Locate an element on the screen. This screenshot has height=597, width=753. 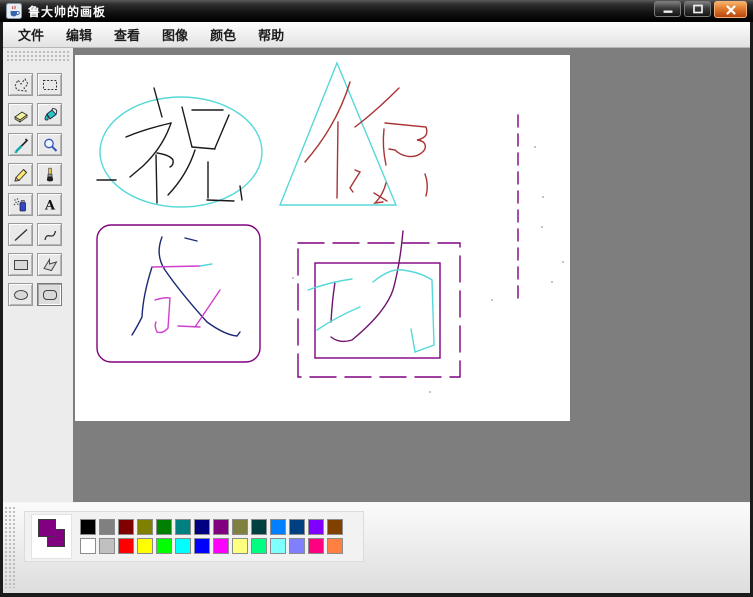
color-toolbar-drag-handle is located at coordinates (10, 547).